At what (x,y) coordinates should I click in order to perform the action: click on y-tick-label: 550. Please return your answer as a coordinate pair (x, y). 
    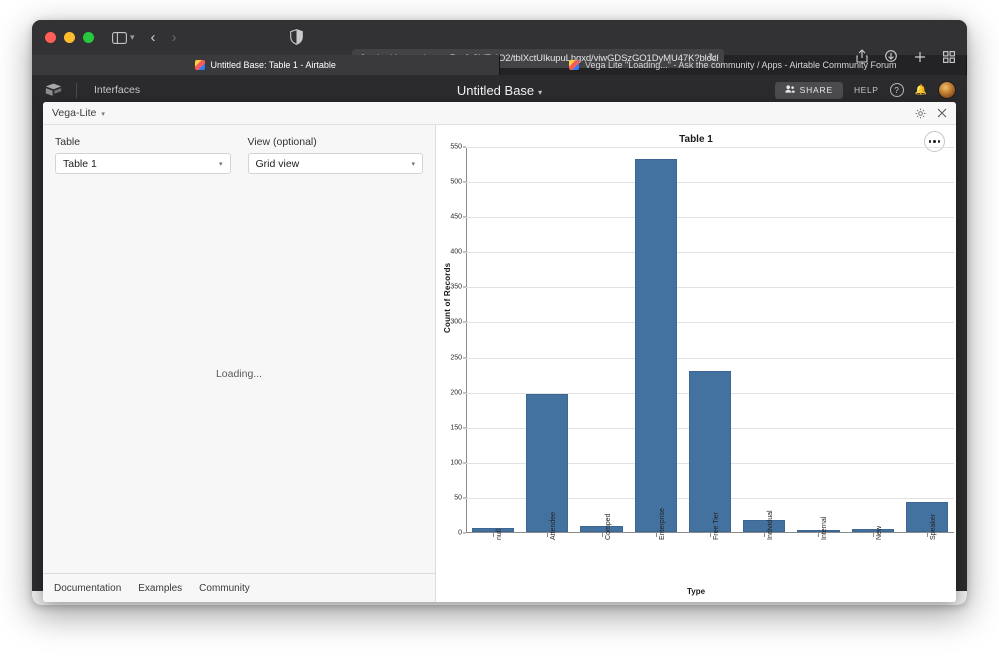
    Looking at the image, I should click on (456, 147).